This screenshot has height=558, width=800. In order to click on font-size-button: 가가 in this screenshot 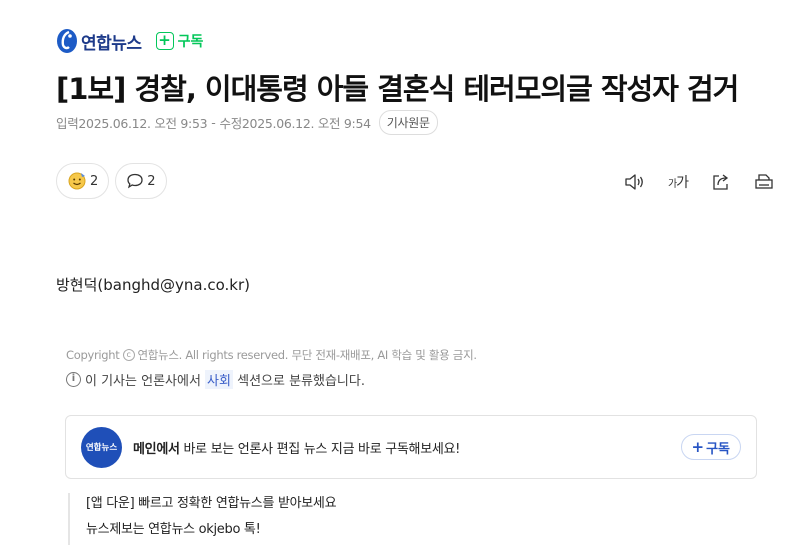, I will do `click(678, 182)`.